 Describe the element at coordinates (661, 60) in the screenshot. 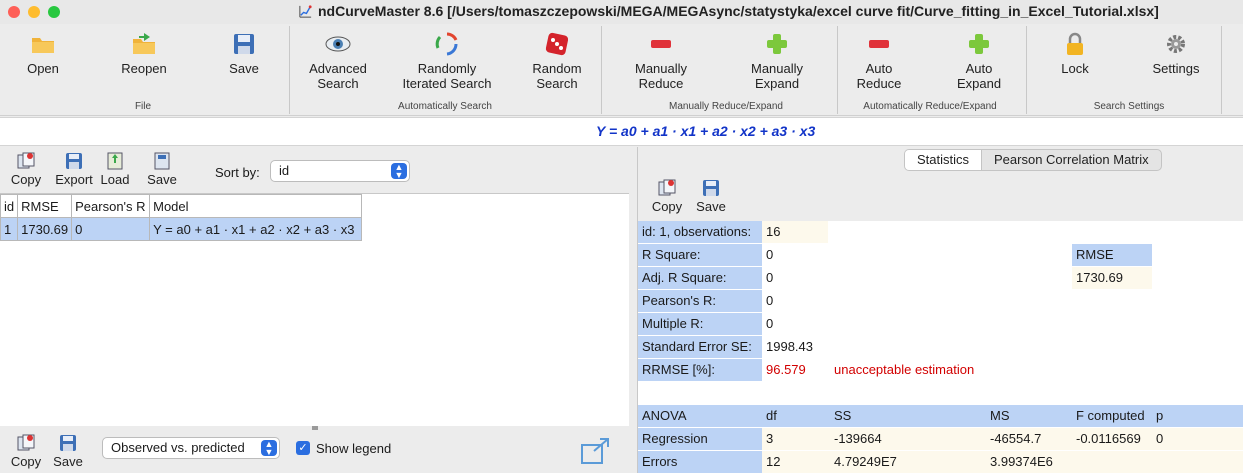

I see `manually-reduce-button: Manually Reduce` at that location.